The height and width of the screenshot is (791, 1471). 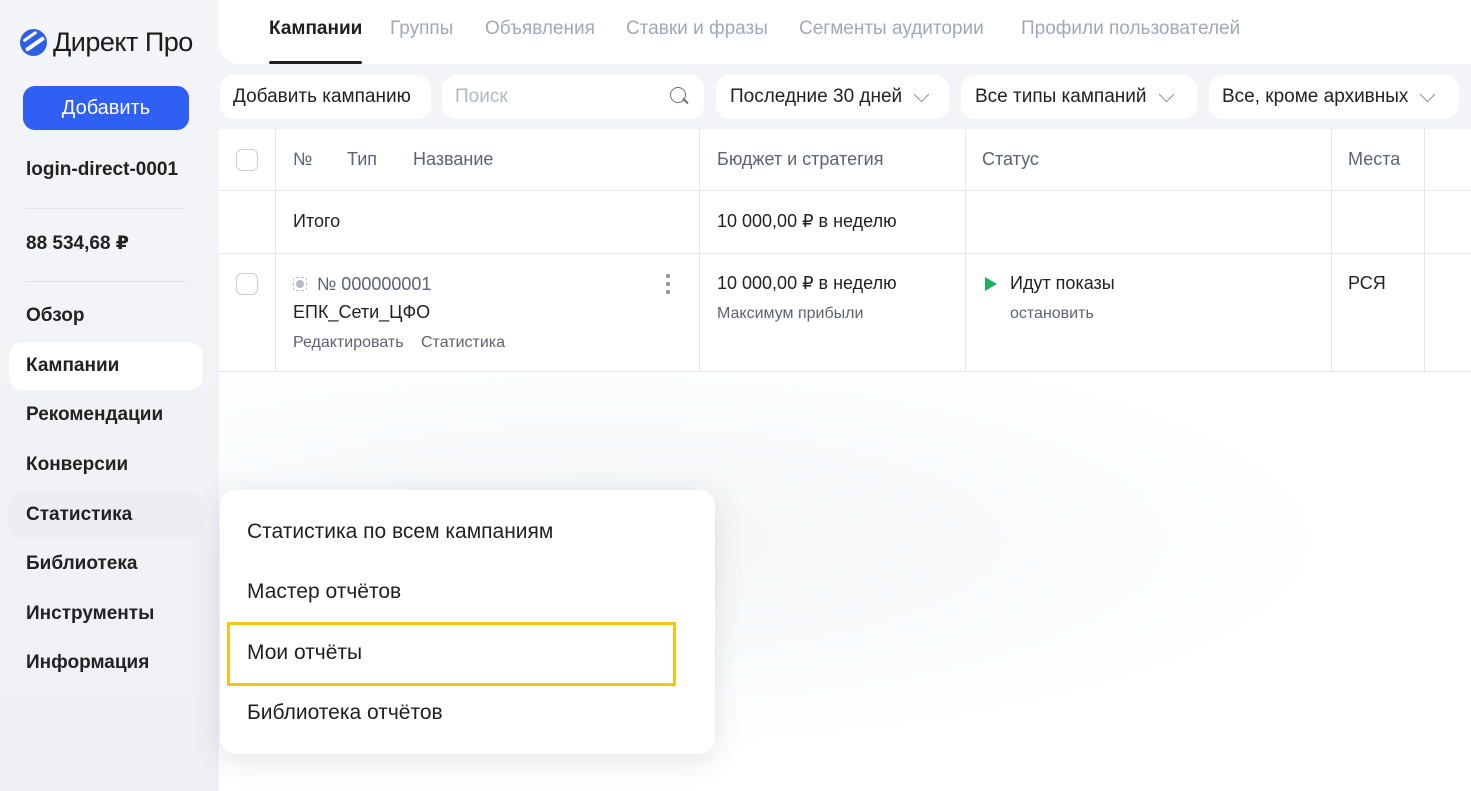 What do you see at coordinates (800, 159) in the screenshot?
I see `column-header-budget: Бюджет и стратегия` at bounding box center [800, 159].